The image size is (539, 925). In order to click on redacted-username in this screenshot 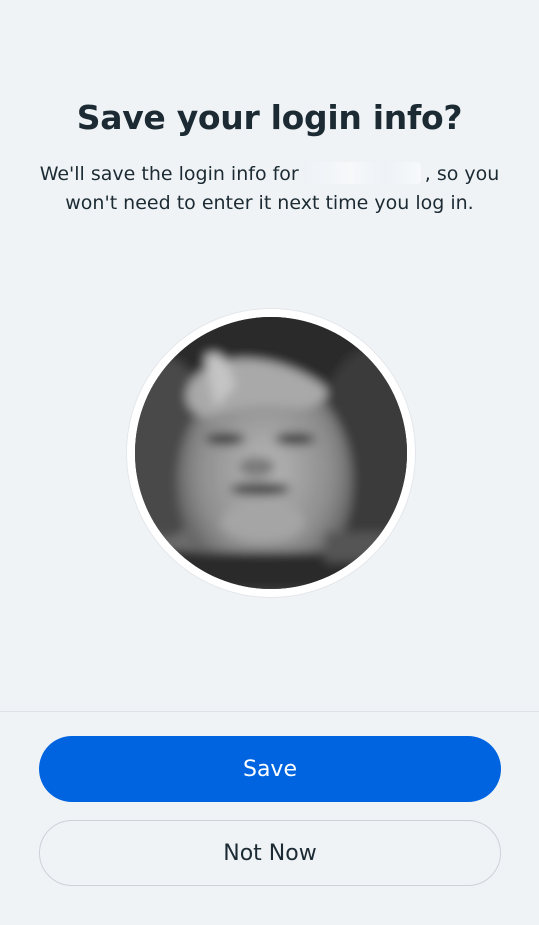, I will do `click(361, 173)`.